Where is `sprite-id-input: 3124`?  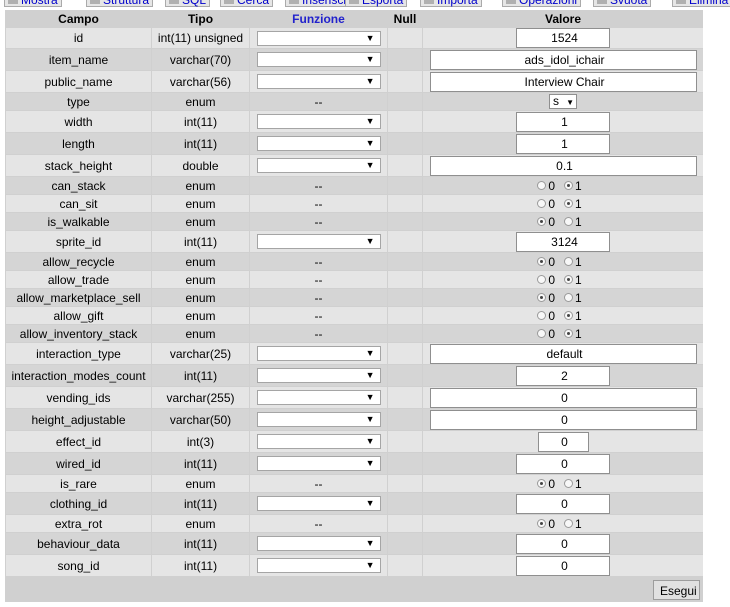 sprite-id-input: 3124 is located at coordinates (563, 241).